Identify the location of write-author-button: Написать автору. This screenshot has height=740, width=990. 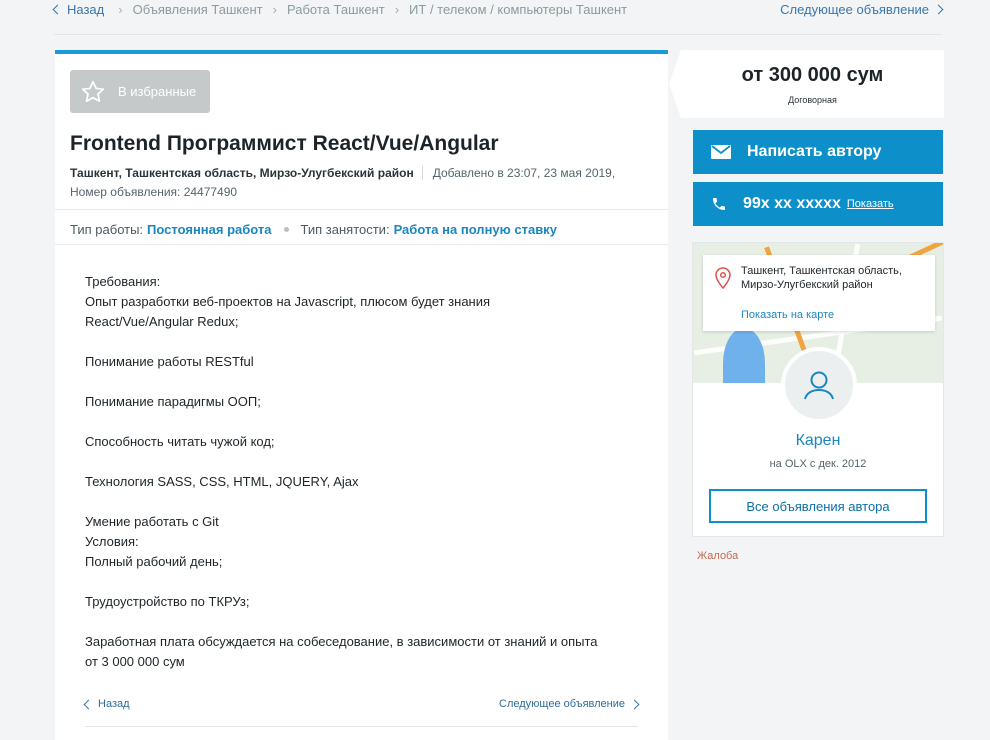
(818, 152).